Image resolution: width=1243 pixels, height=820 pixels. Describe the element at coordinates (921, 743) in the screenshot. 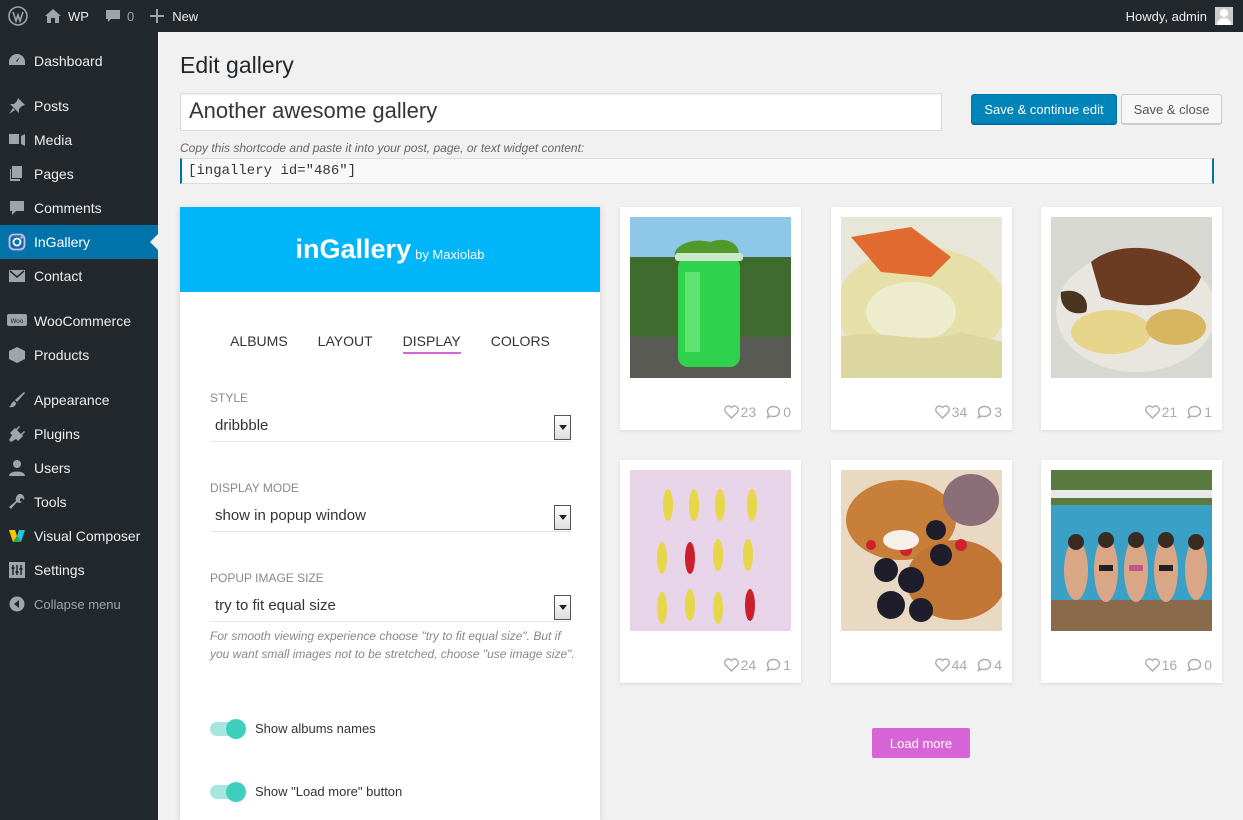

I see `load-more-button: Load more` at that location.